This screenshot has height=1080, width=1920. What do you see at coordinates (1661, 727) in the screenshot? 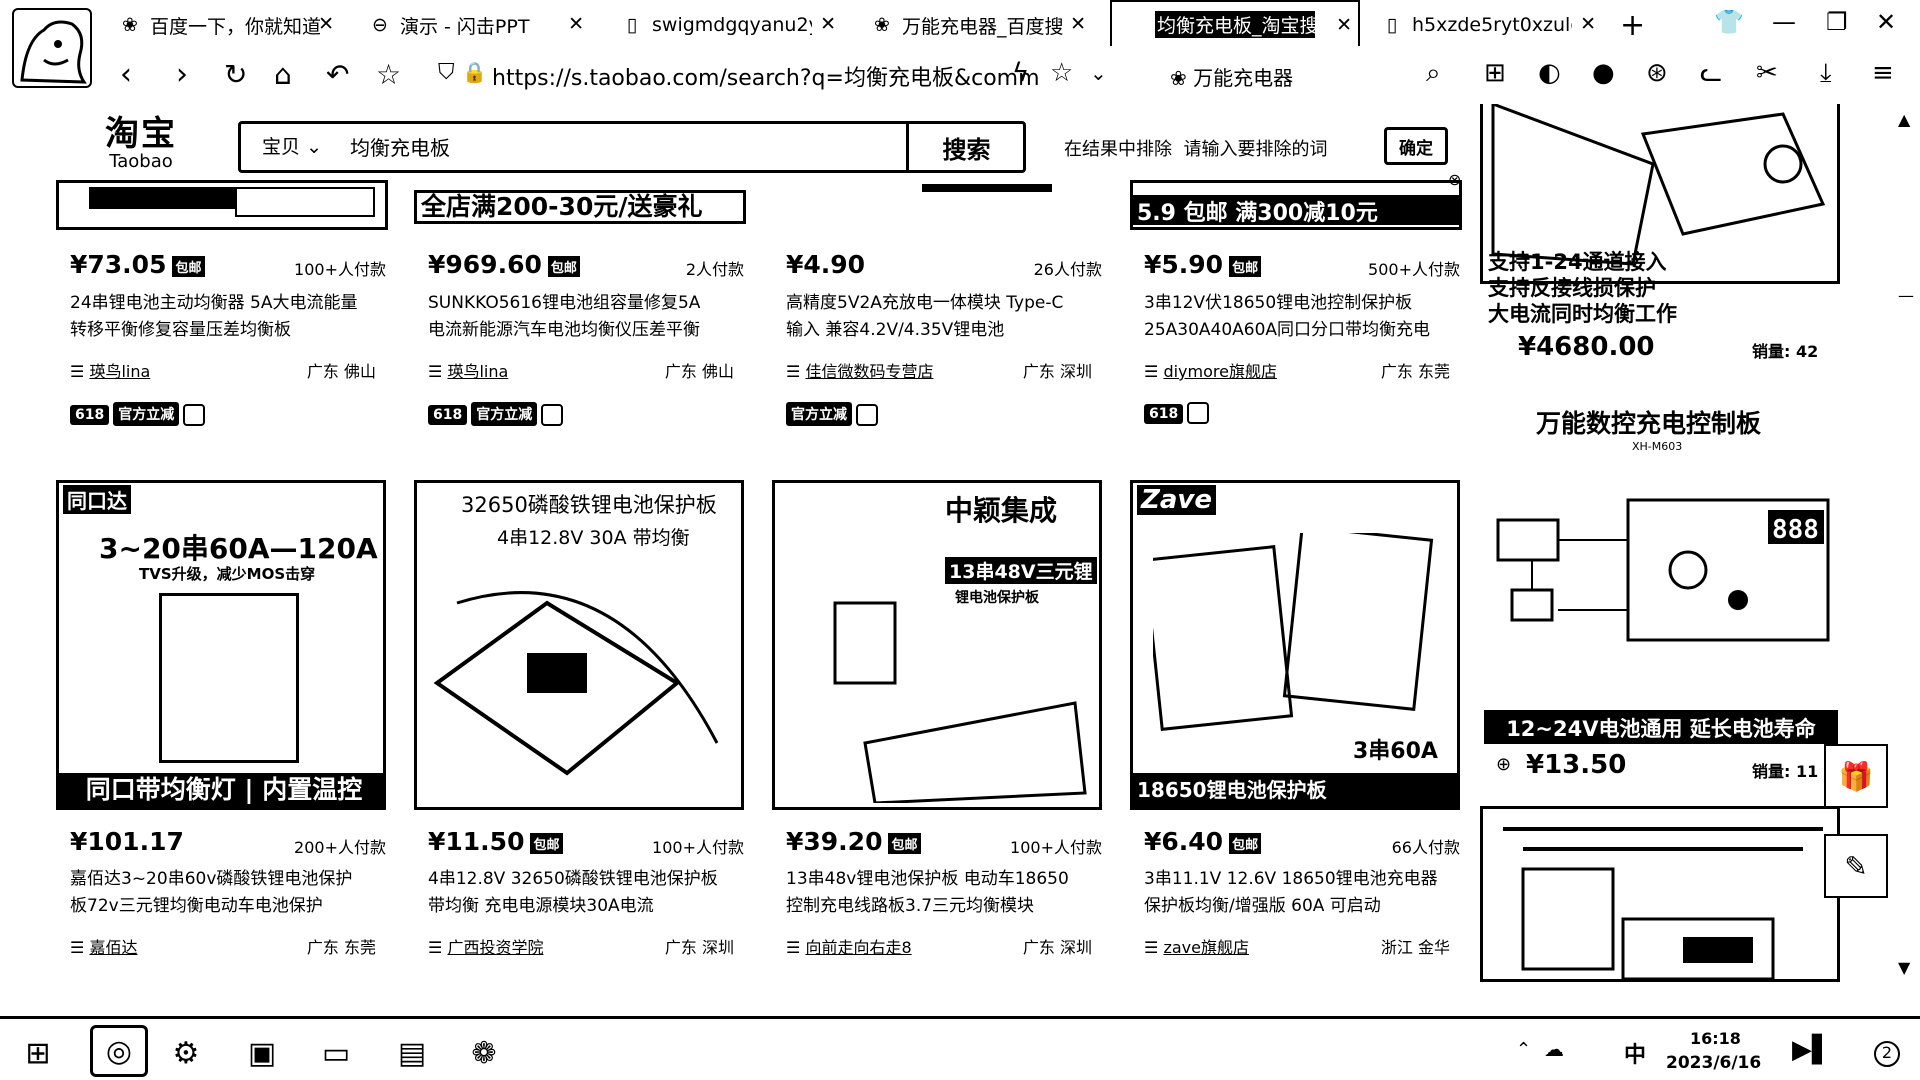
I see `ad2-banner: 12~24V电池通用 延长电池寿命` at bounding box center [1661, 727].